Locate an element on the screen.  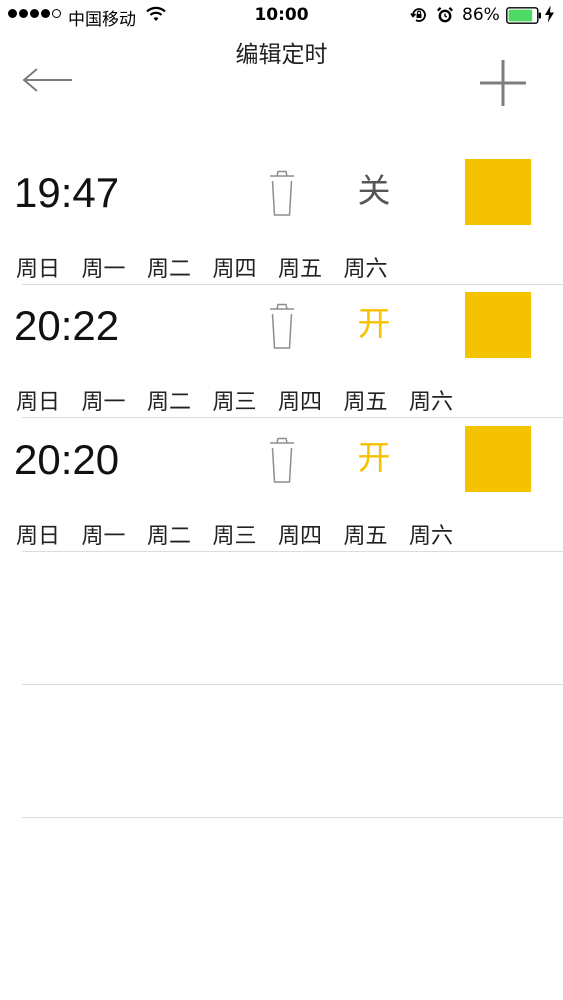
back-button is located at coordinates (48, 80).